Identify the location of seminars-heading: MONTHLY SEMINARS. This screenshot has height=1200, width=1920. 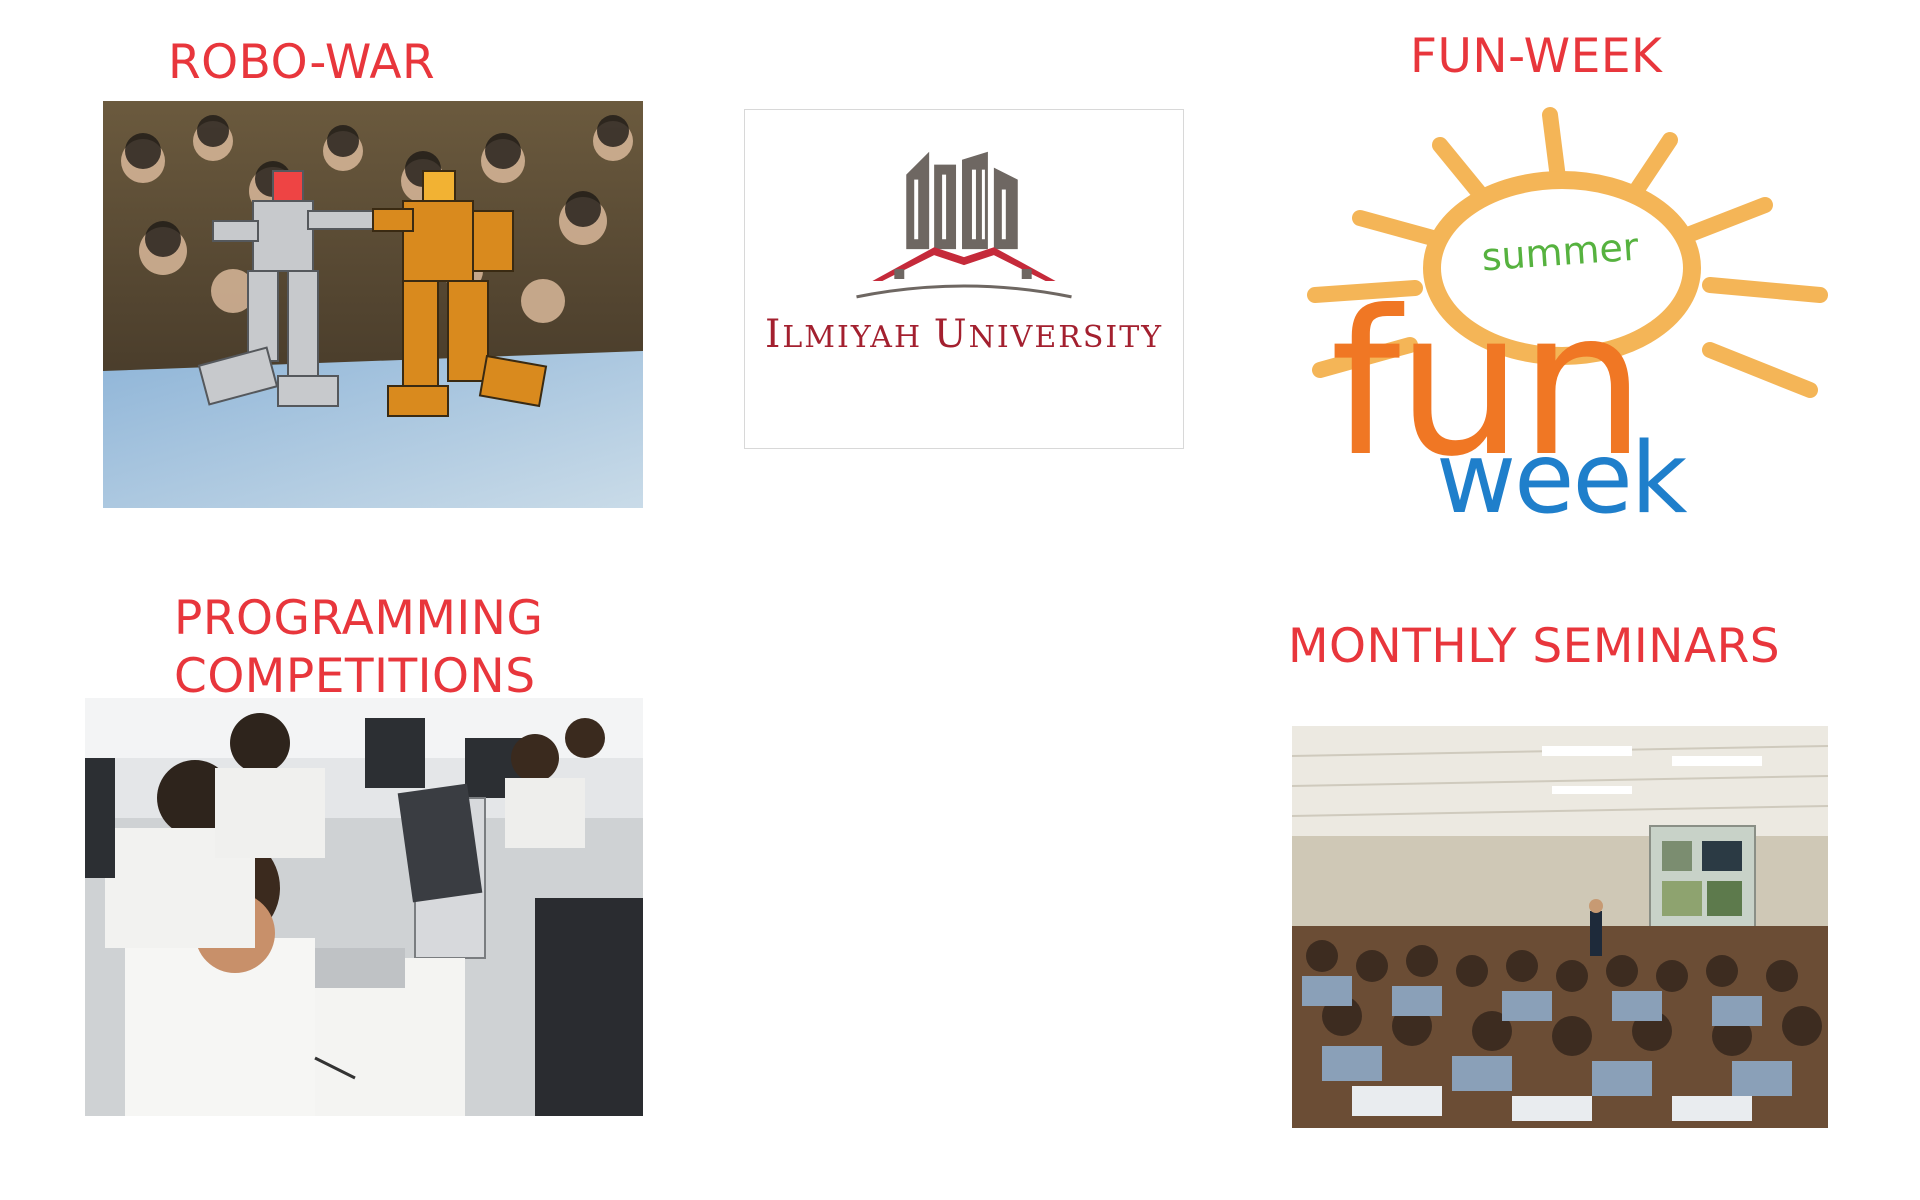
(1534, 646).